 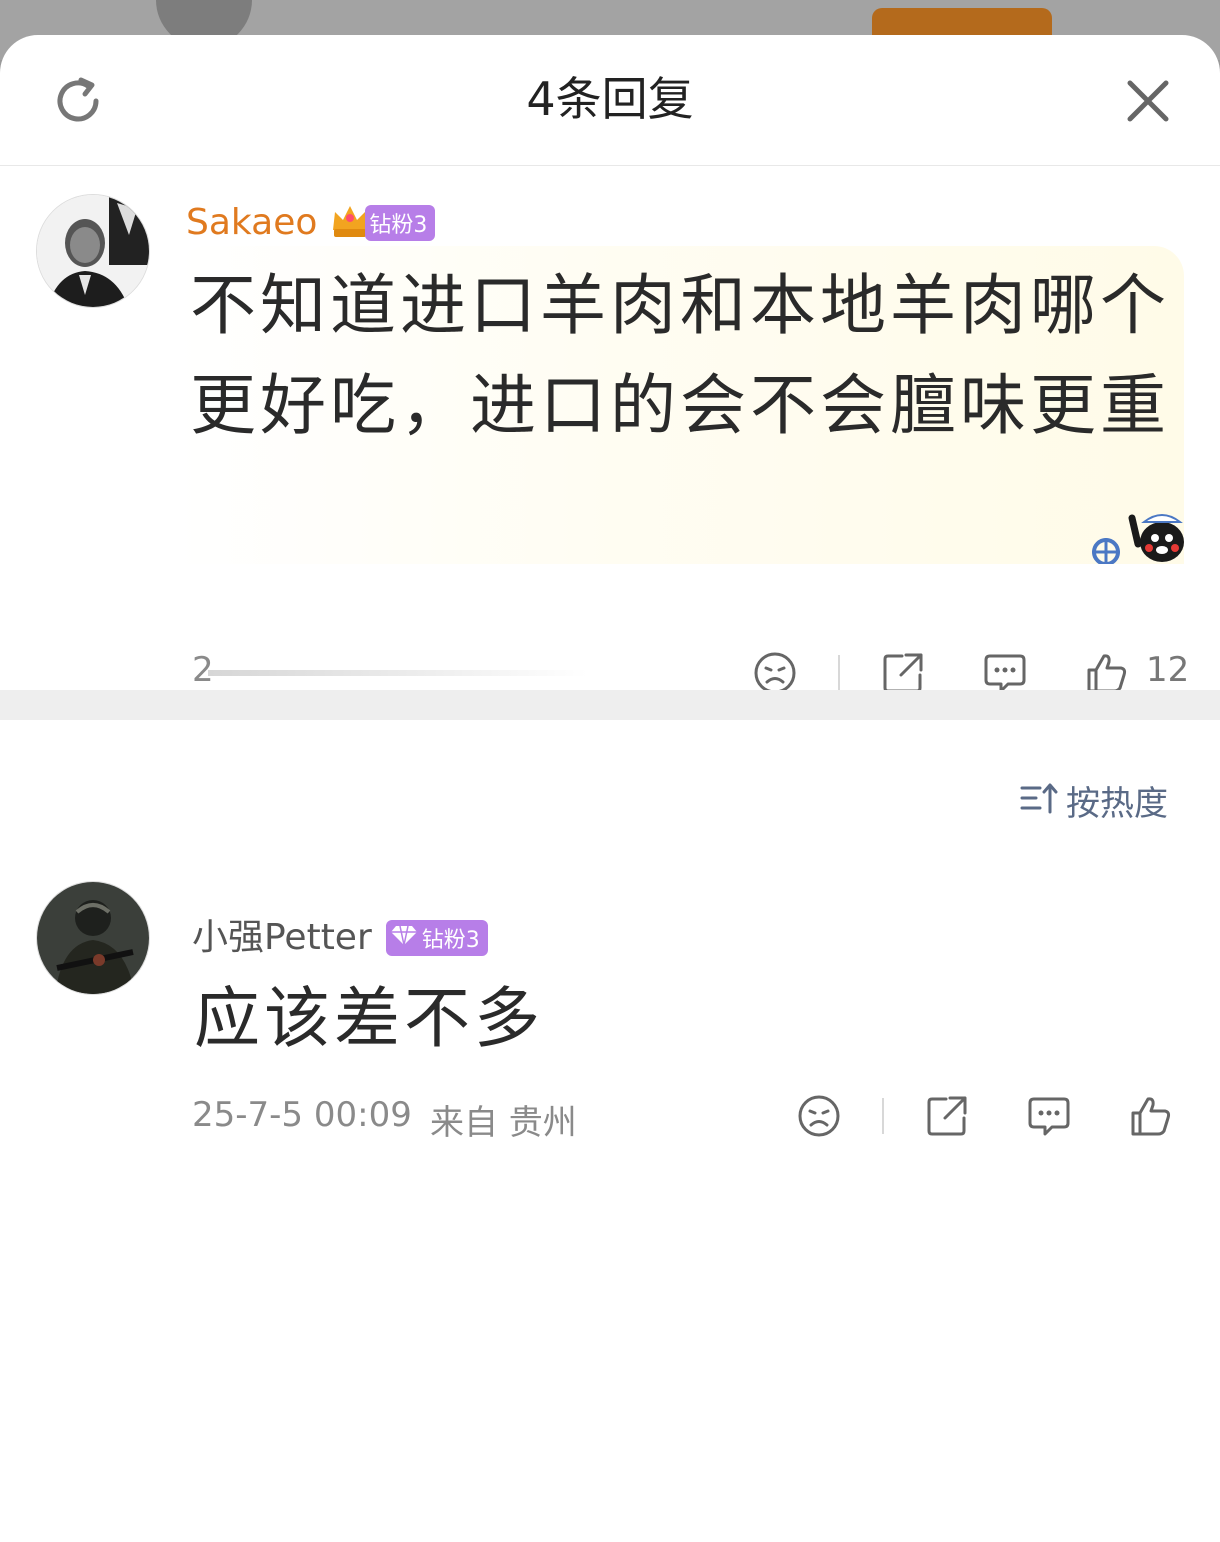 I want to click on sort-icon, so click(x=1039, y=800).